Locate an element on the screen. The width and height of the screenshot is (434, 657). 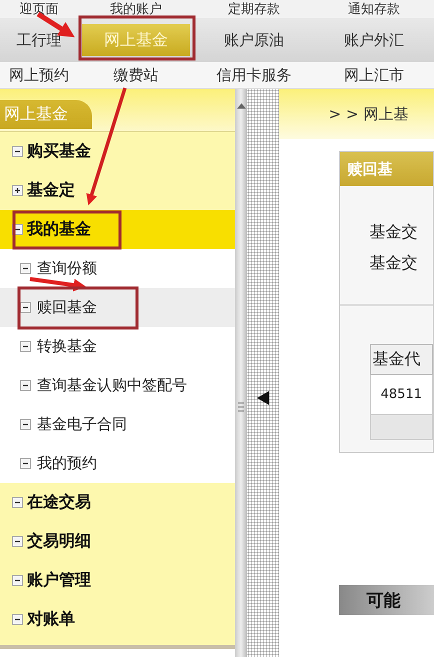
nav-tab: 定期存款 is located at coordinates (254, 9).